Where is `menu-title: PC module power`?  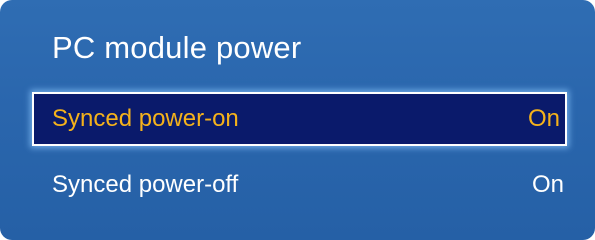
menu-title: PC module power is located at coordinates (177, 47).